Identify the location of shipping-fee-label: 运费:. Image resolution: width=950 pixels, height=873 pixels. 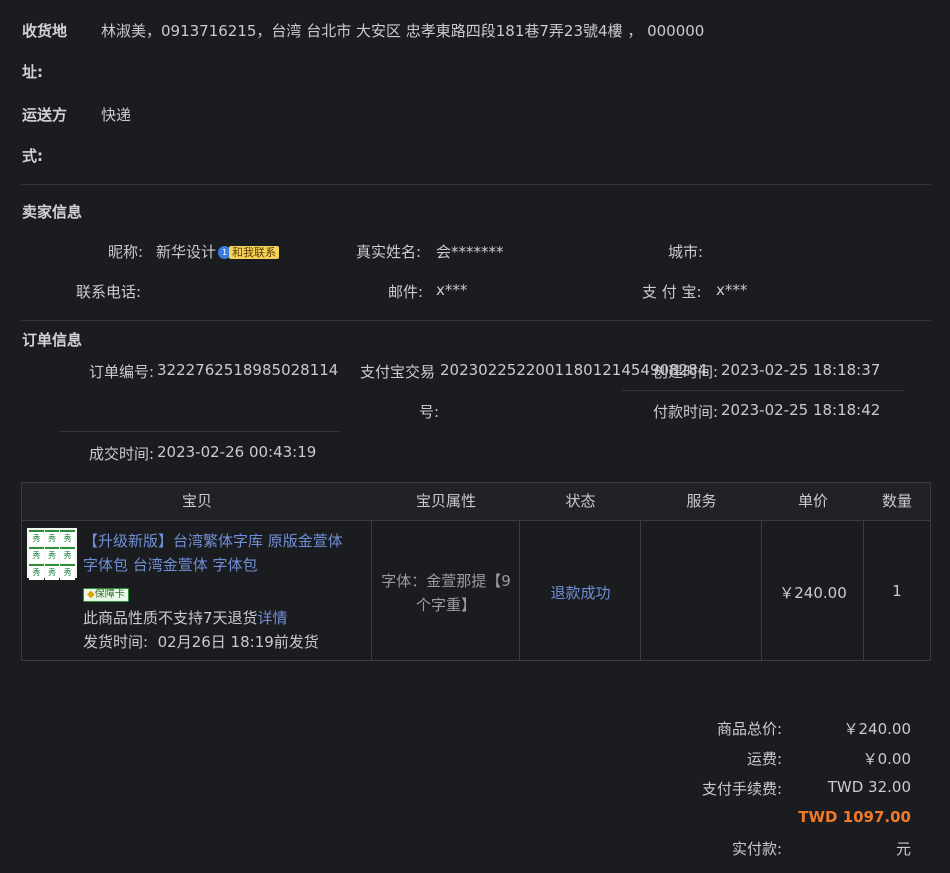
(764, 759).